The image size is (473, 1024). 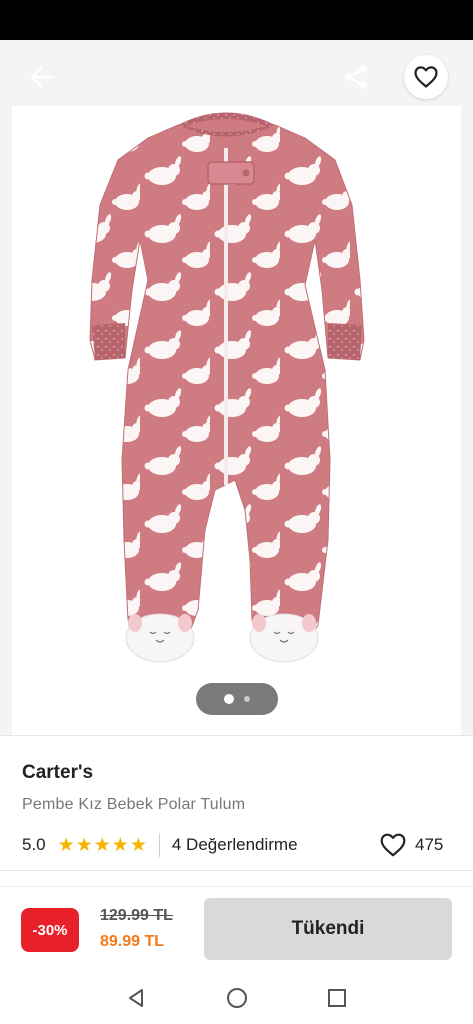 What do you see at coordinates (237, 699) in the screenshot?
I see `image-pager` at bounding box center [237, 699].